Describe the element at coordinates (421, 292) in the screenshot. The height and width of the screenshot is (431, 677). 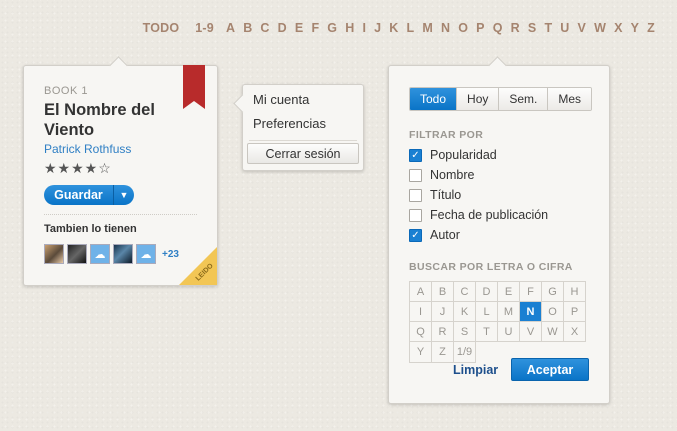
I see `grid-letter-a: A` at that location.